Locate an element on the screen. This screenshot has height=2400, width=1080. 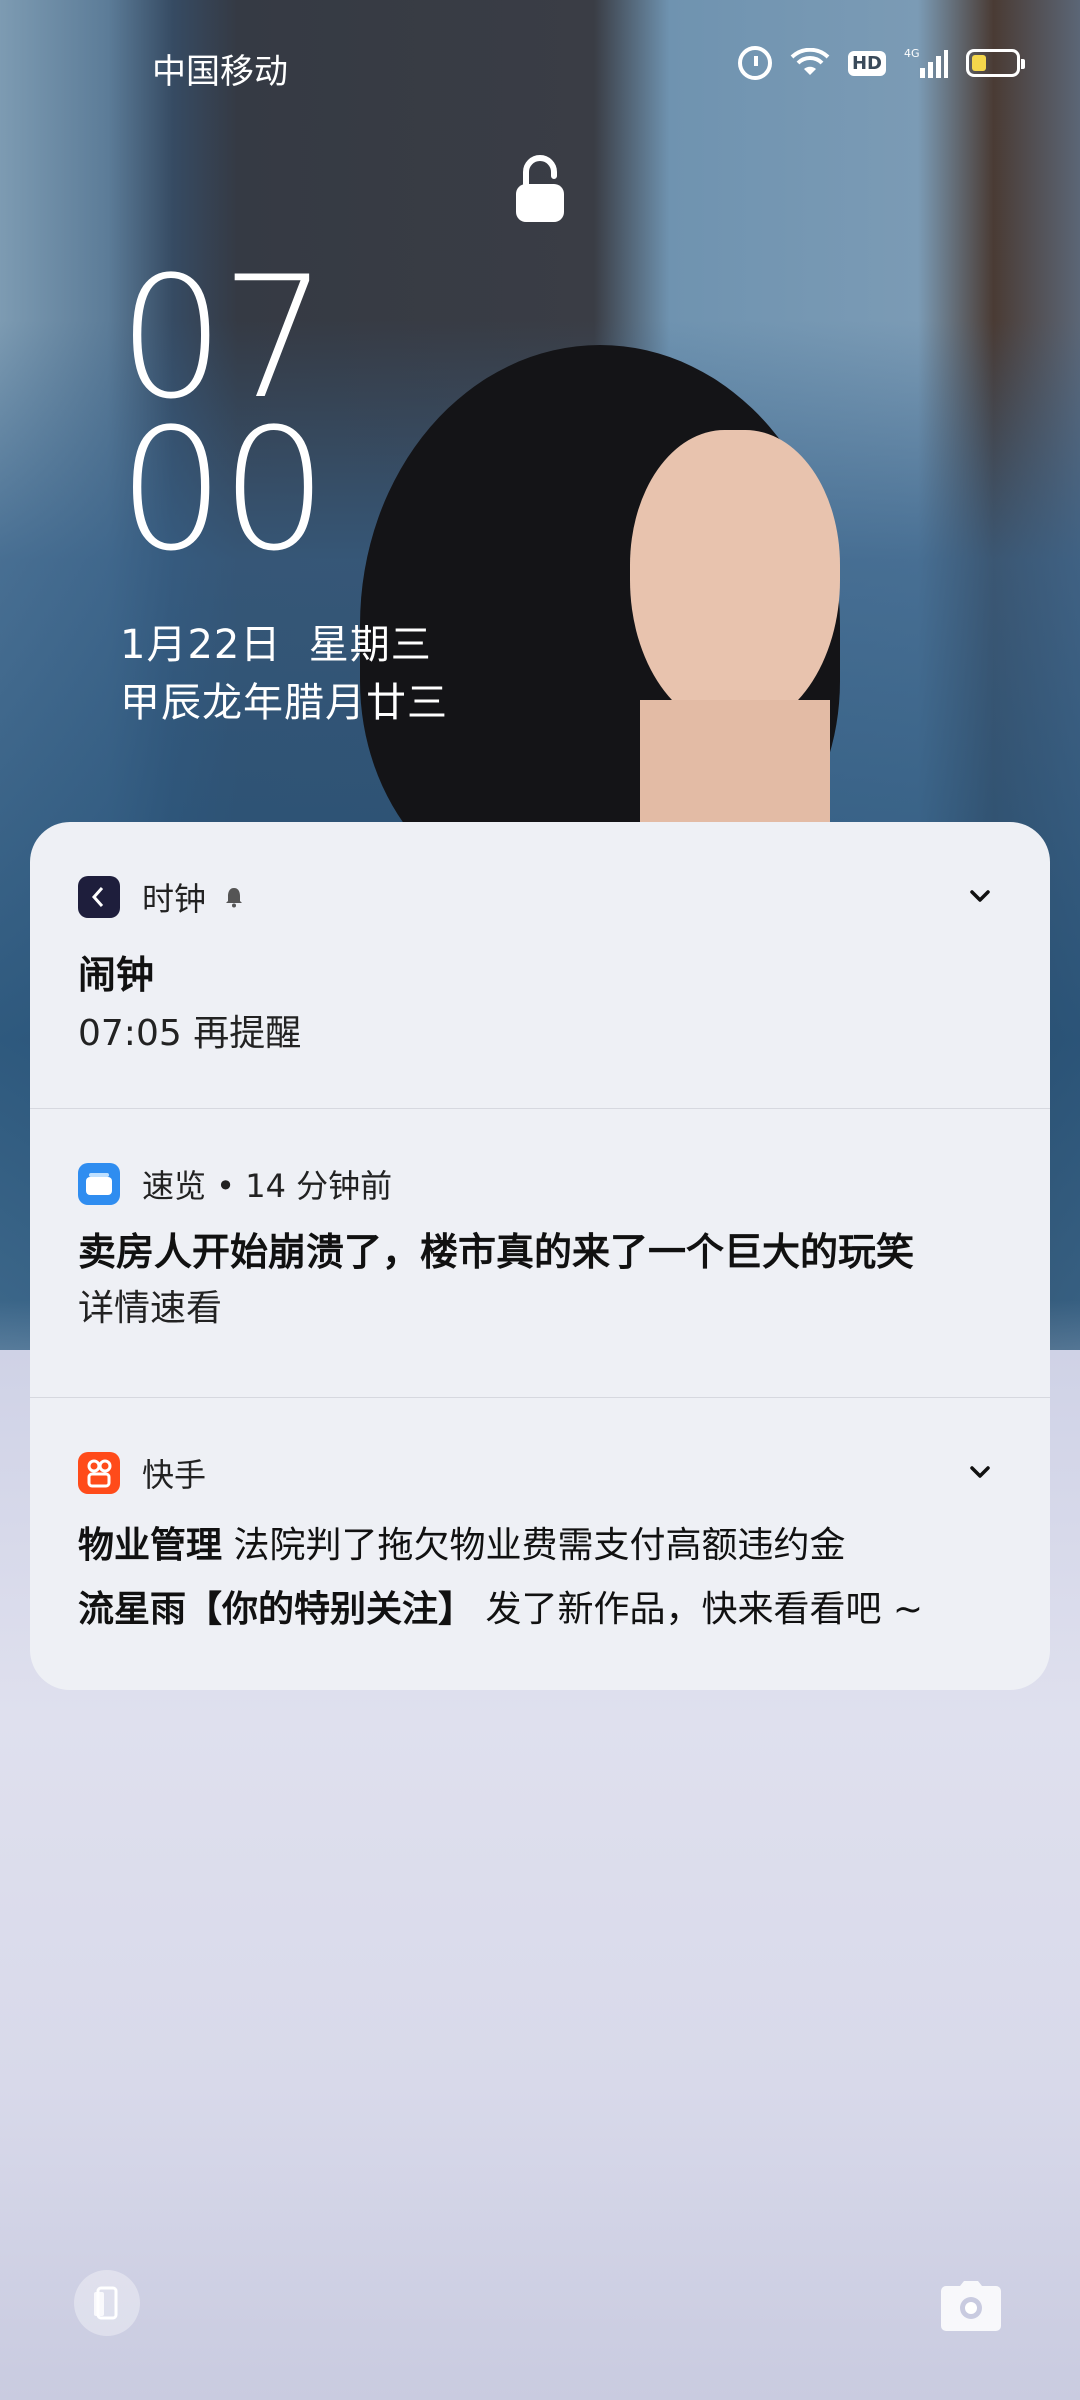
status-bar: 中国移动 HD 4G is located at coordinates (540, 67).